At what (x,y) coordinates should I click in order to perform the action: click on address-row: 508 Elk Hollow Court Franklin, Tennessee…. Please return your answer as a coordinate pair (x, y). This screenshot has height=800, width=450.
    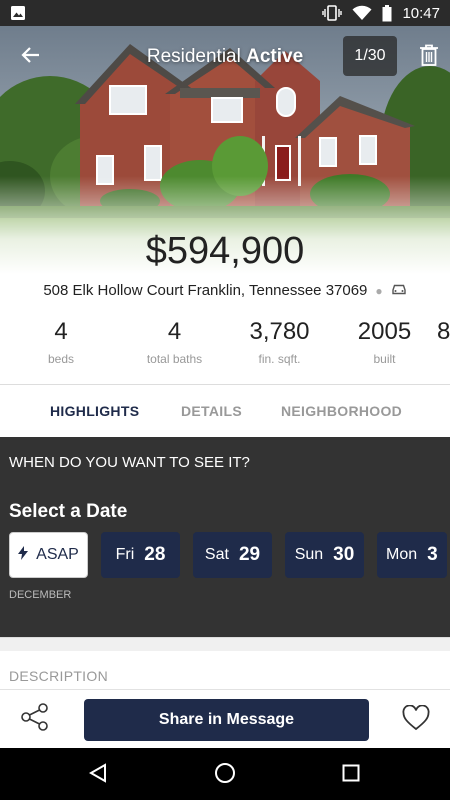
    Looking at the image, I should click on (225, 290).